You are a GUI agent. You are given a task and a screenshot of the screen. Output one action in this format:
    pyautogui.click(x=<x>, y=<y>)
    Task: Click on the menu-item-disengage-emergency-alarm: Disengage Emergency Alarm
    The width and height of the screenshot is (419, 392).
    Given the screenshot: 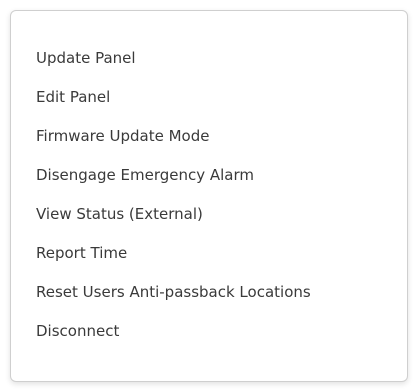 What is the action you would take?
    pyautogui.click(x=209, y=175)
    